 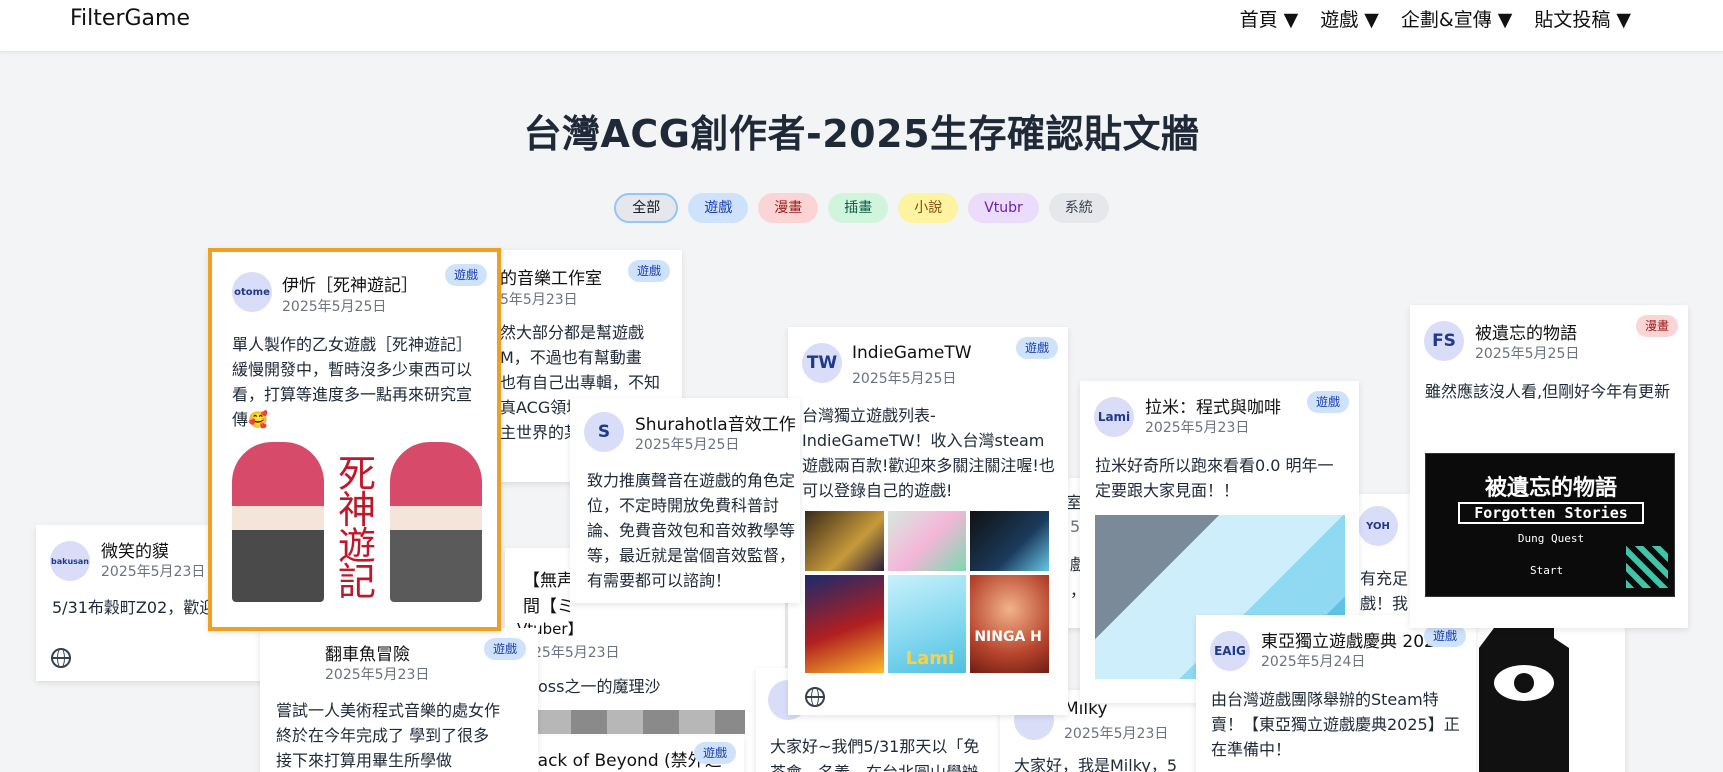 What do you see at coordinates (551, 279) in the screenshot?
I see `card-author-name: 的音樂工作室` at bounding box center [551, 279].